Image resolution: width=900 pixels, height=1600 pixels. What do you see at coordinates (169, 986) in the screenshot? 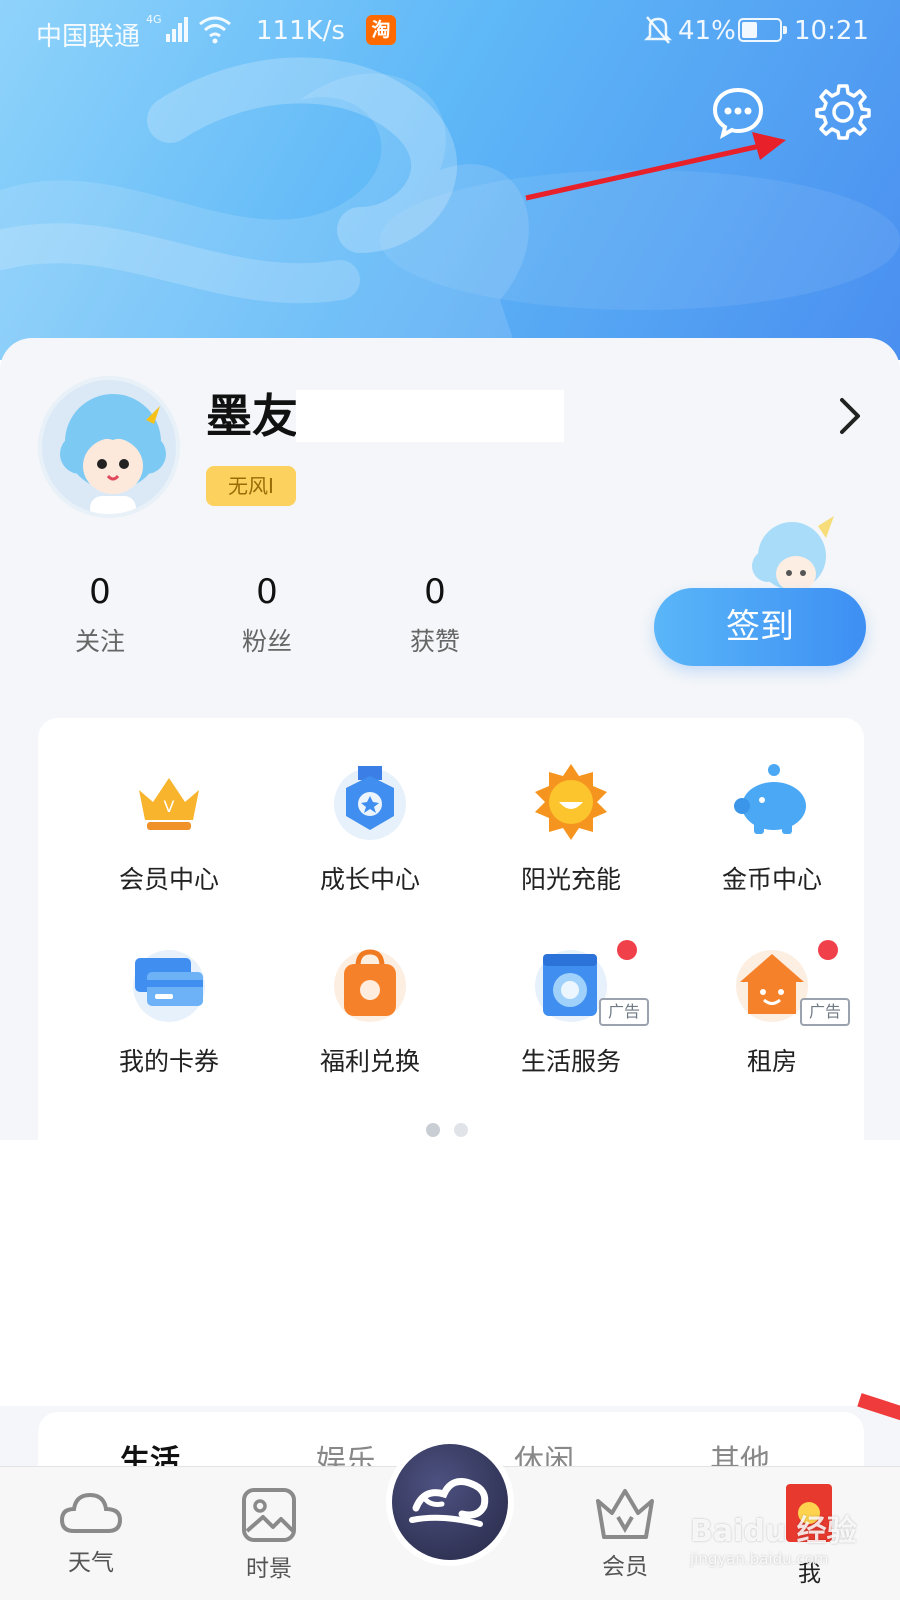
I see `card-icon` at bounding box center [169, 986].